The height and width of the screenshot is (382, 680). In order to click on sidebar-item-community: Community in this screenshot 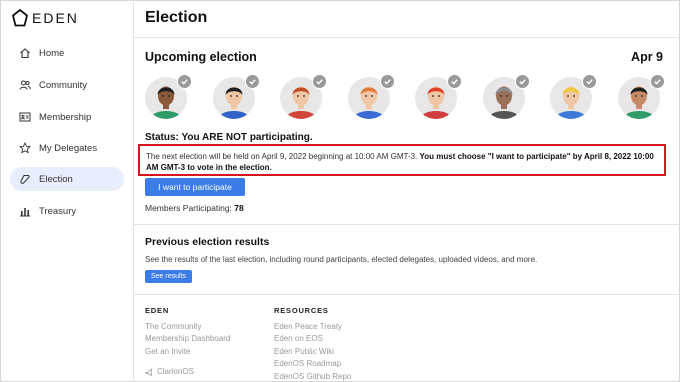, I will do `click(67, 85)`.